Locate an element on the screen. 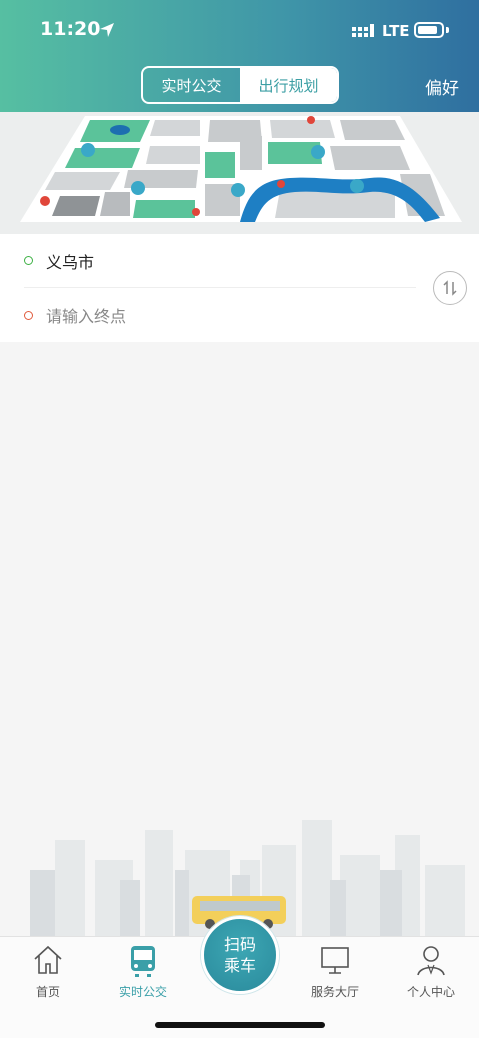 The image size is (479, 1038). preferences-button: 偏好 is located at coordinates (442, 86).